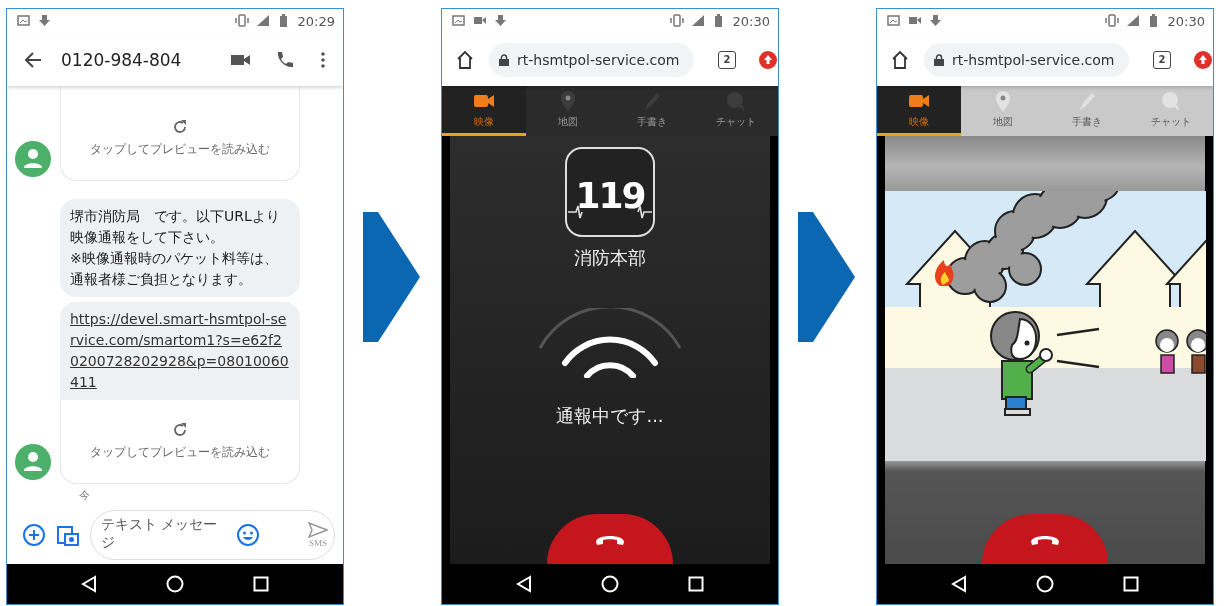 The height and width of the screenshot is (606, 1227). What do you see at coordinates (323, 59) in the screenshot?
I see `more-icon` at bounding box center [323, 59].